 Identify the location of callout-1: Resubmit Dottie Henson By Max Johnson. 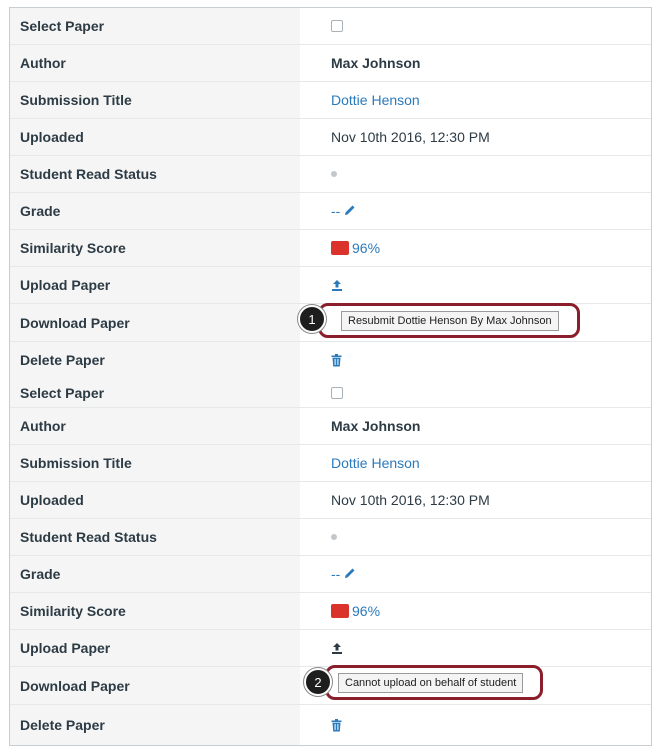
(449, 320).